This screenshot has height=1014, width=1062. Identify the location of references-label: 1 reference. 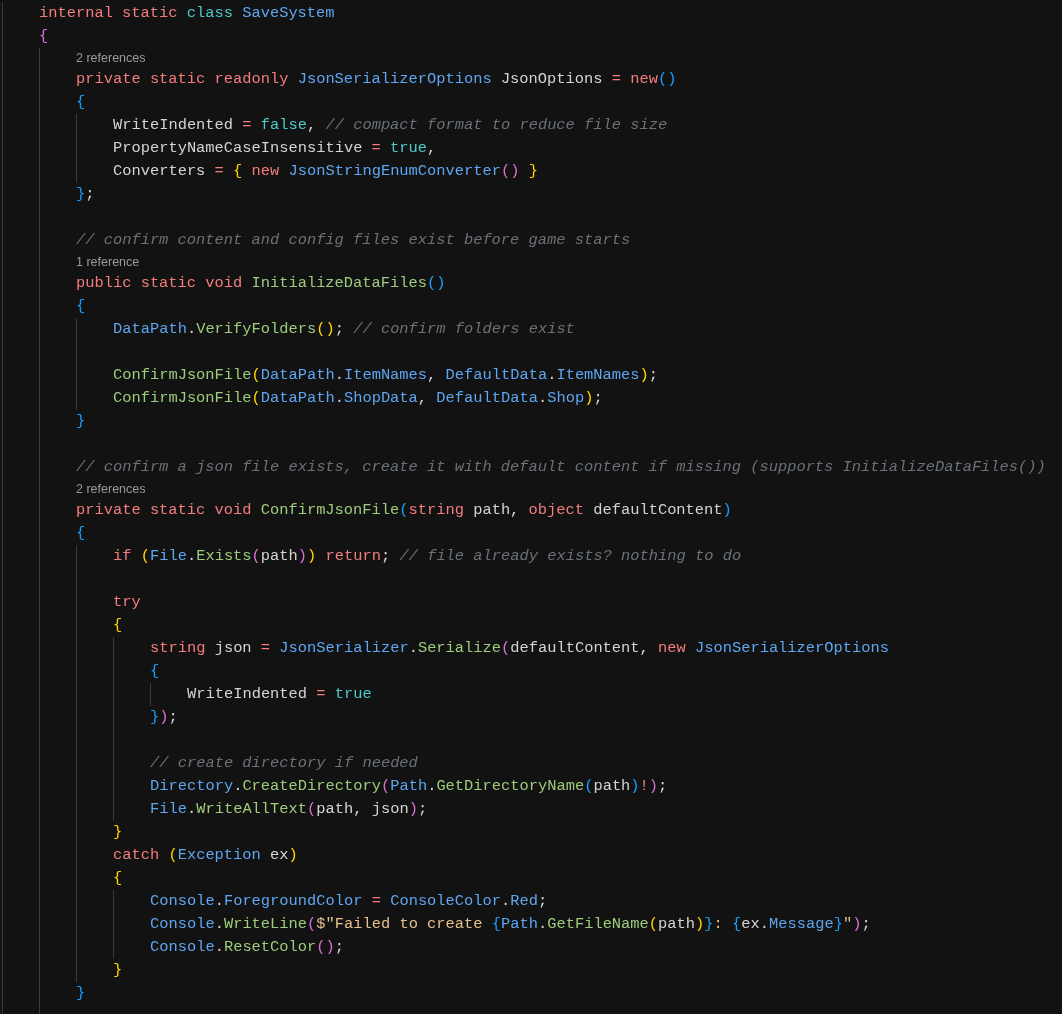
(108, 262).